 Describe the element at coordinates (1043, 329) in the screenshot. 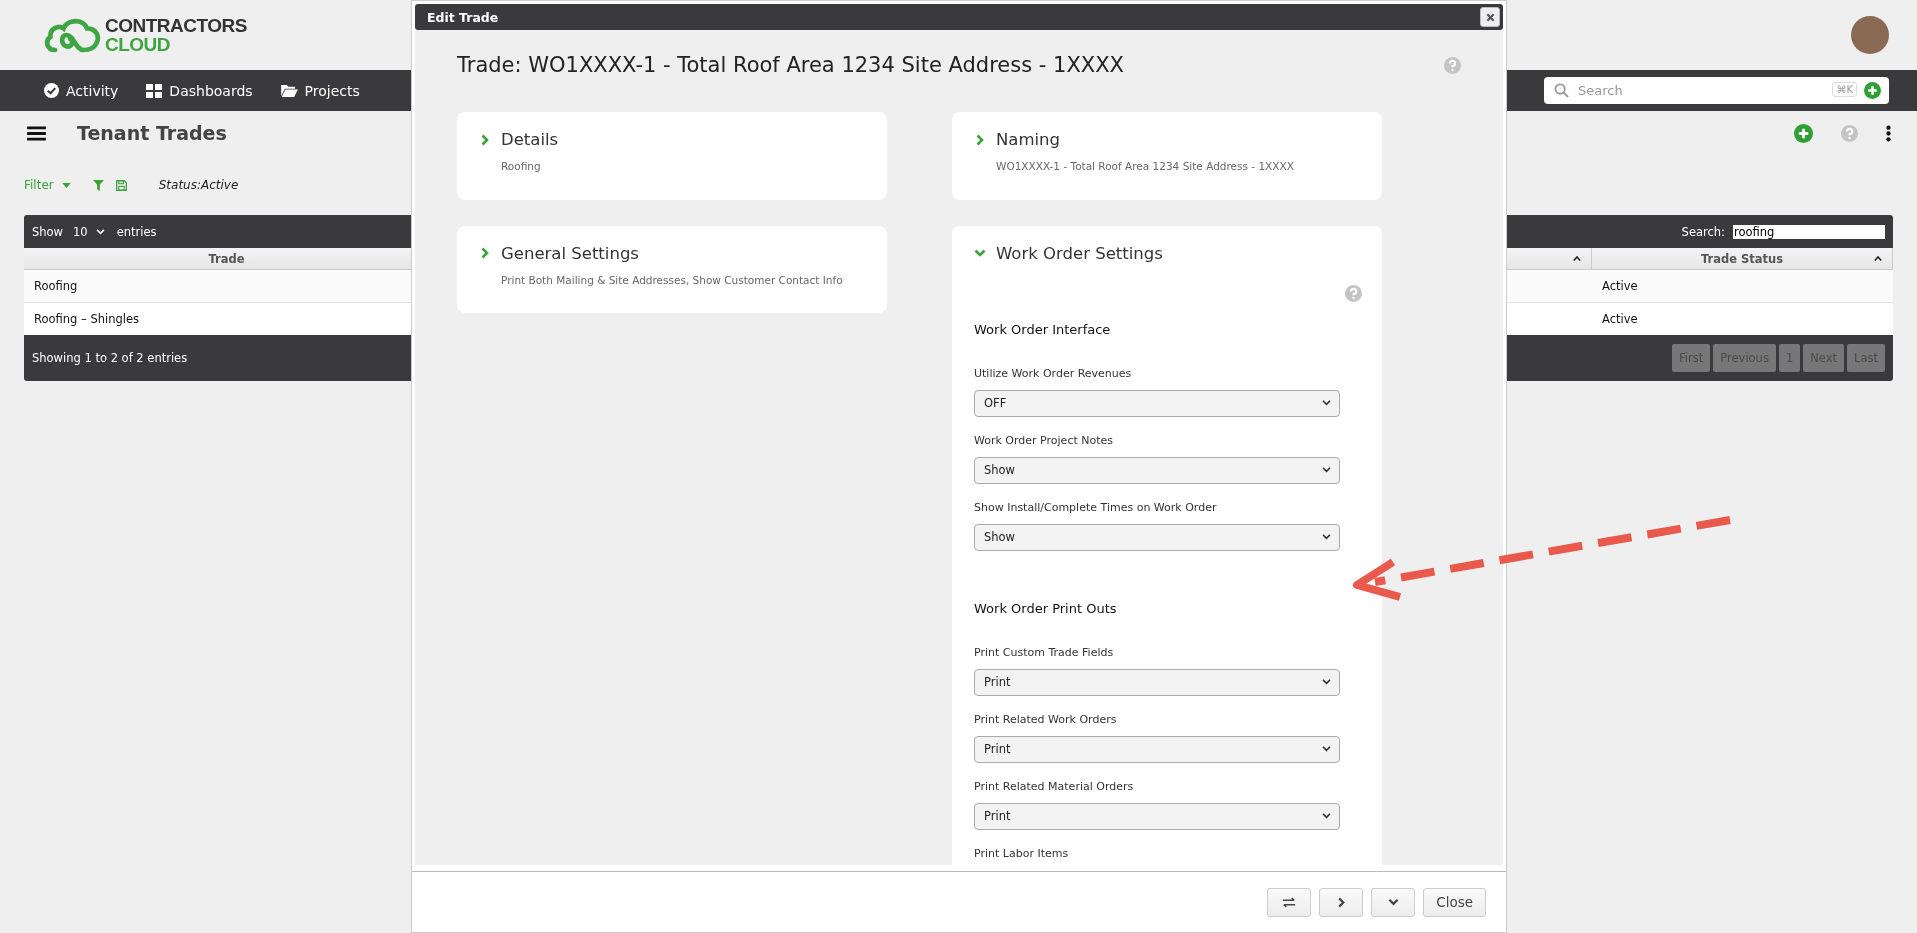

I see `section-heading: Work Order Interface` at that location.